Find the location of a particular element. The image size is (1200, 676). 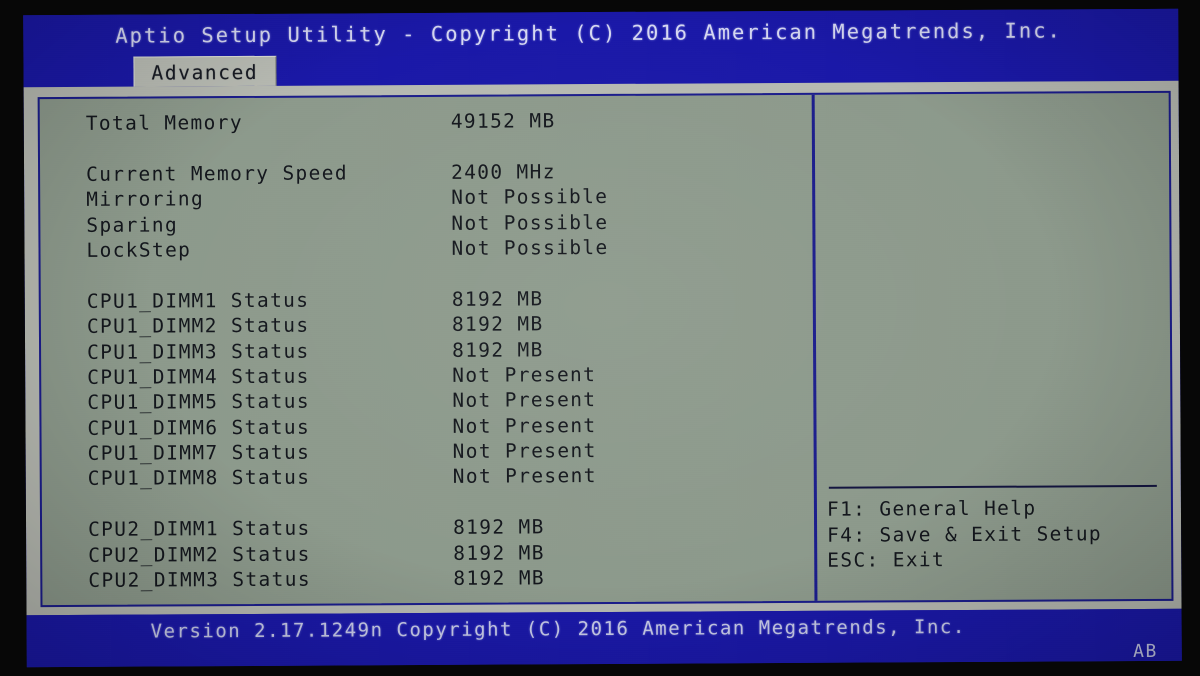

setting-label: Total Memory is located at coordinates (164, 123).